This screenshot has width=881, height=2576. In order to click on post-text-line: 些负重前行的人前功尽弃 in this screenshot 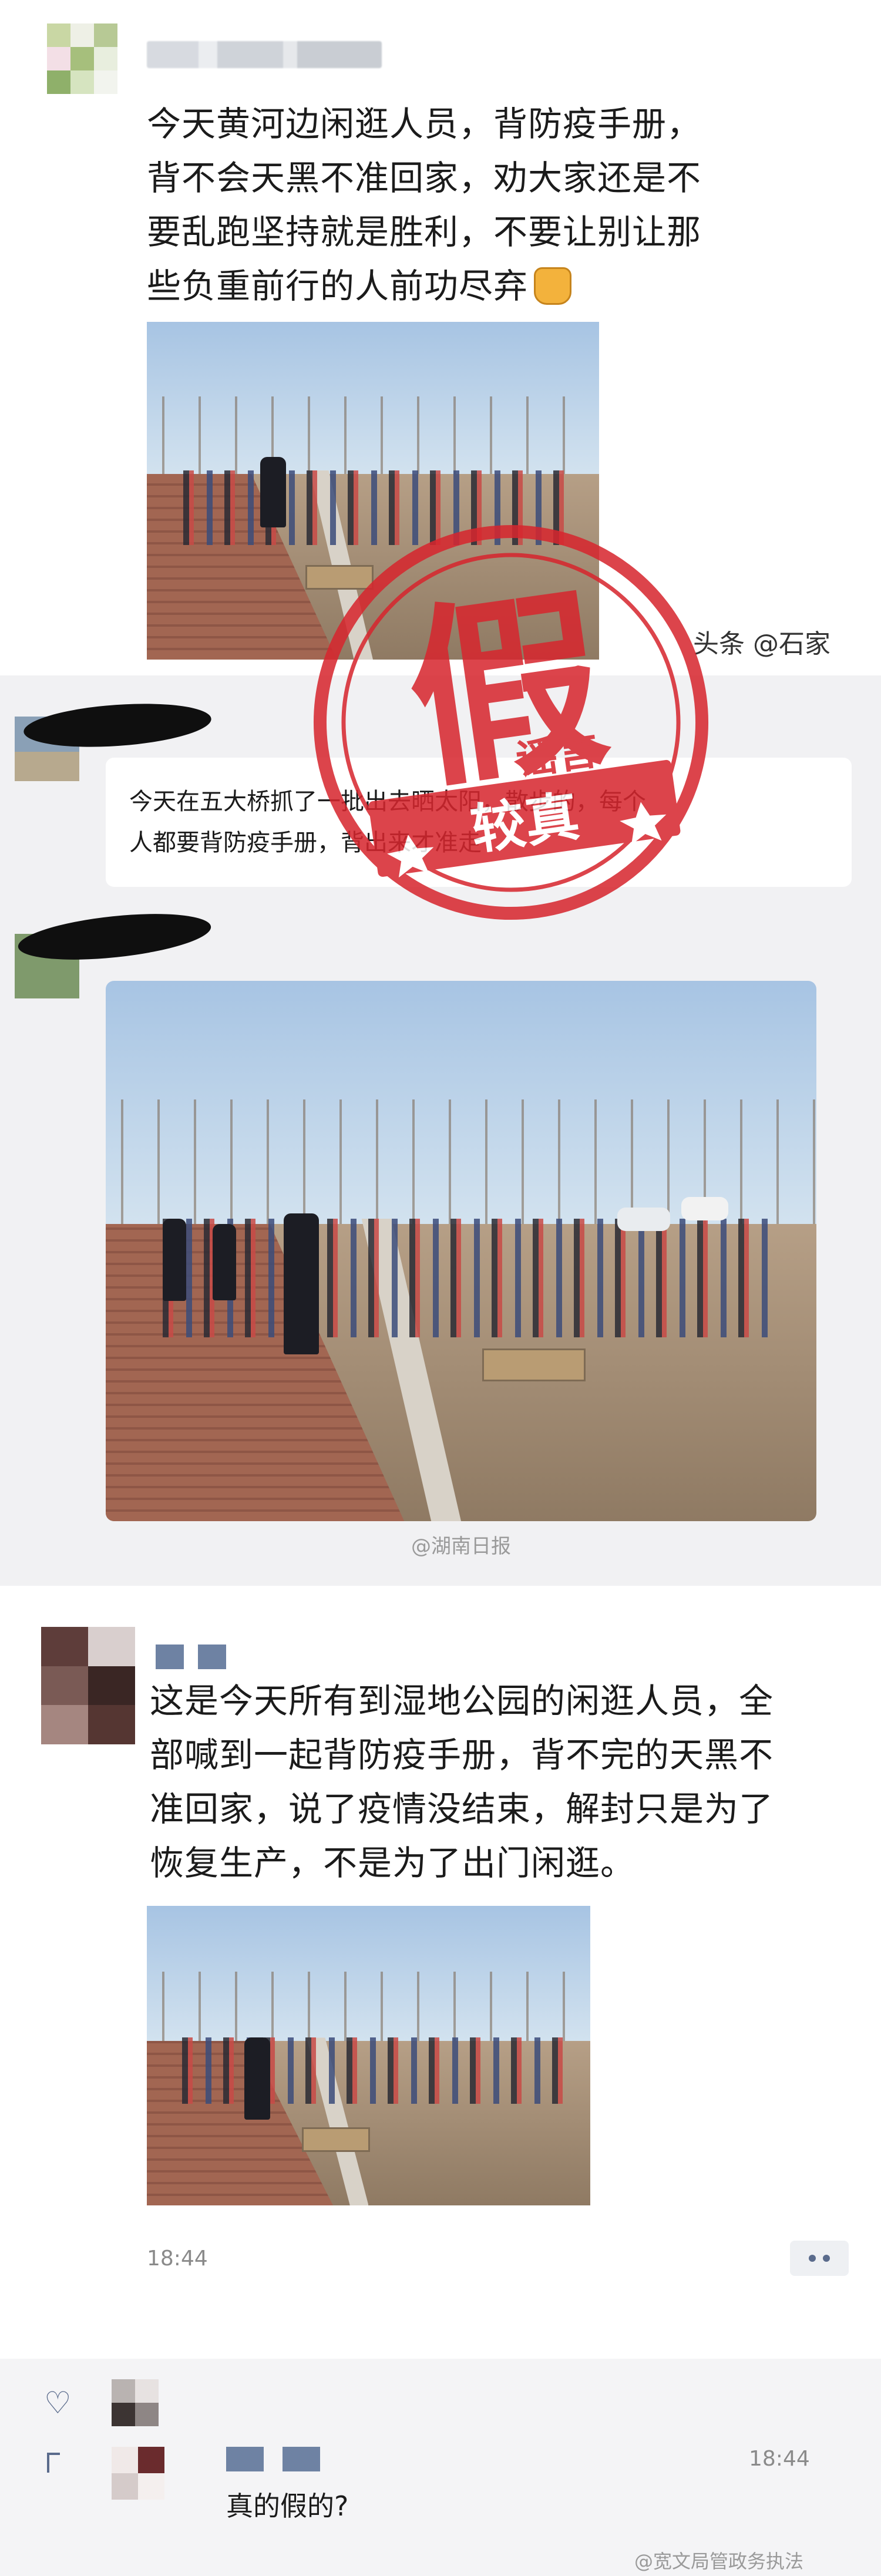, I will do `click(338, 286)`.